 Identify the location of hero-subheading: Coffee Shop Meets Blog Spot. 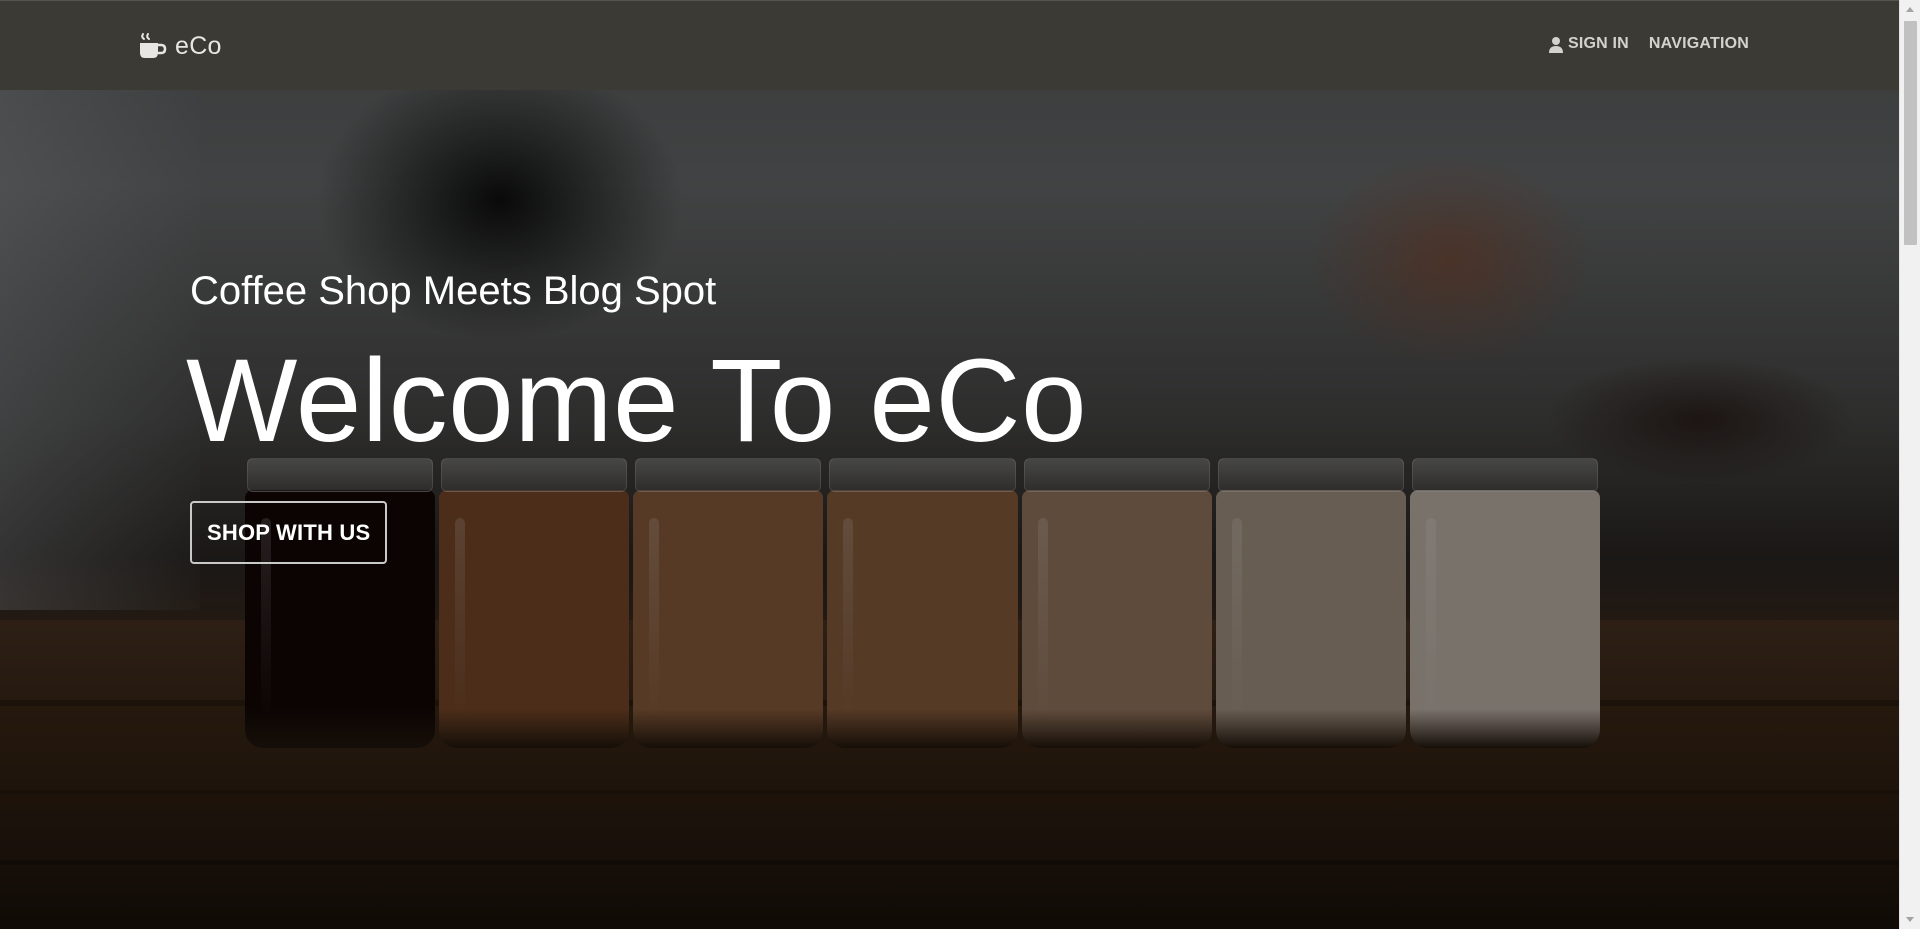
(453, 291).